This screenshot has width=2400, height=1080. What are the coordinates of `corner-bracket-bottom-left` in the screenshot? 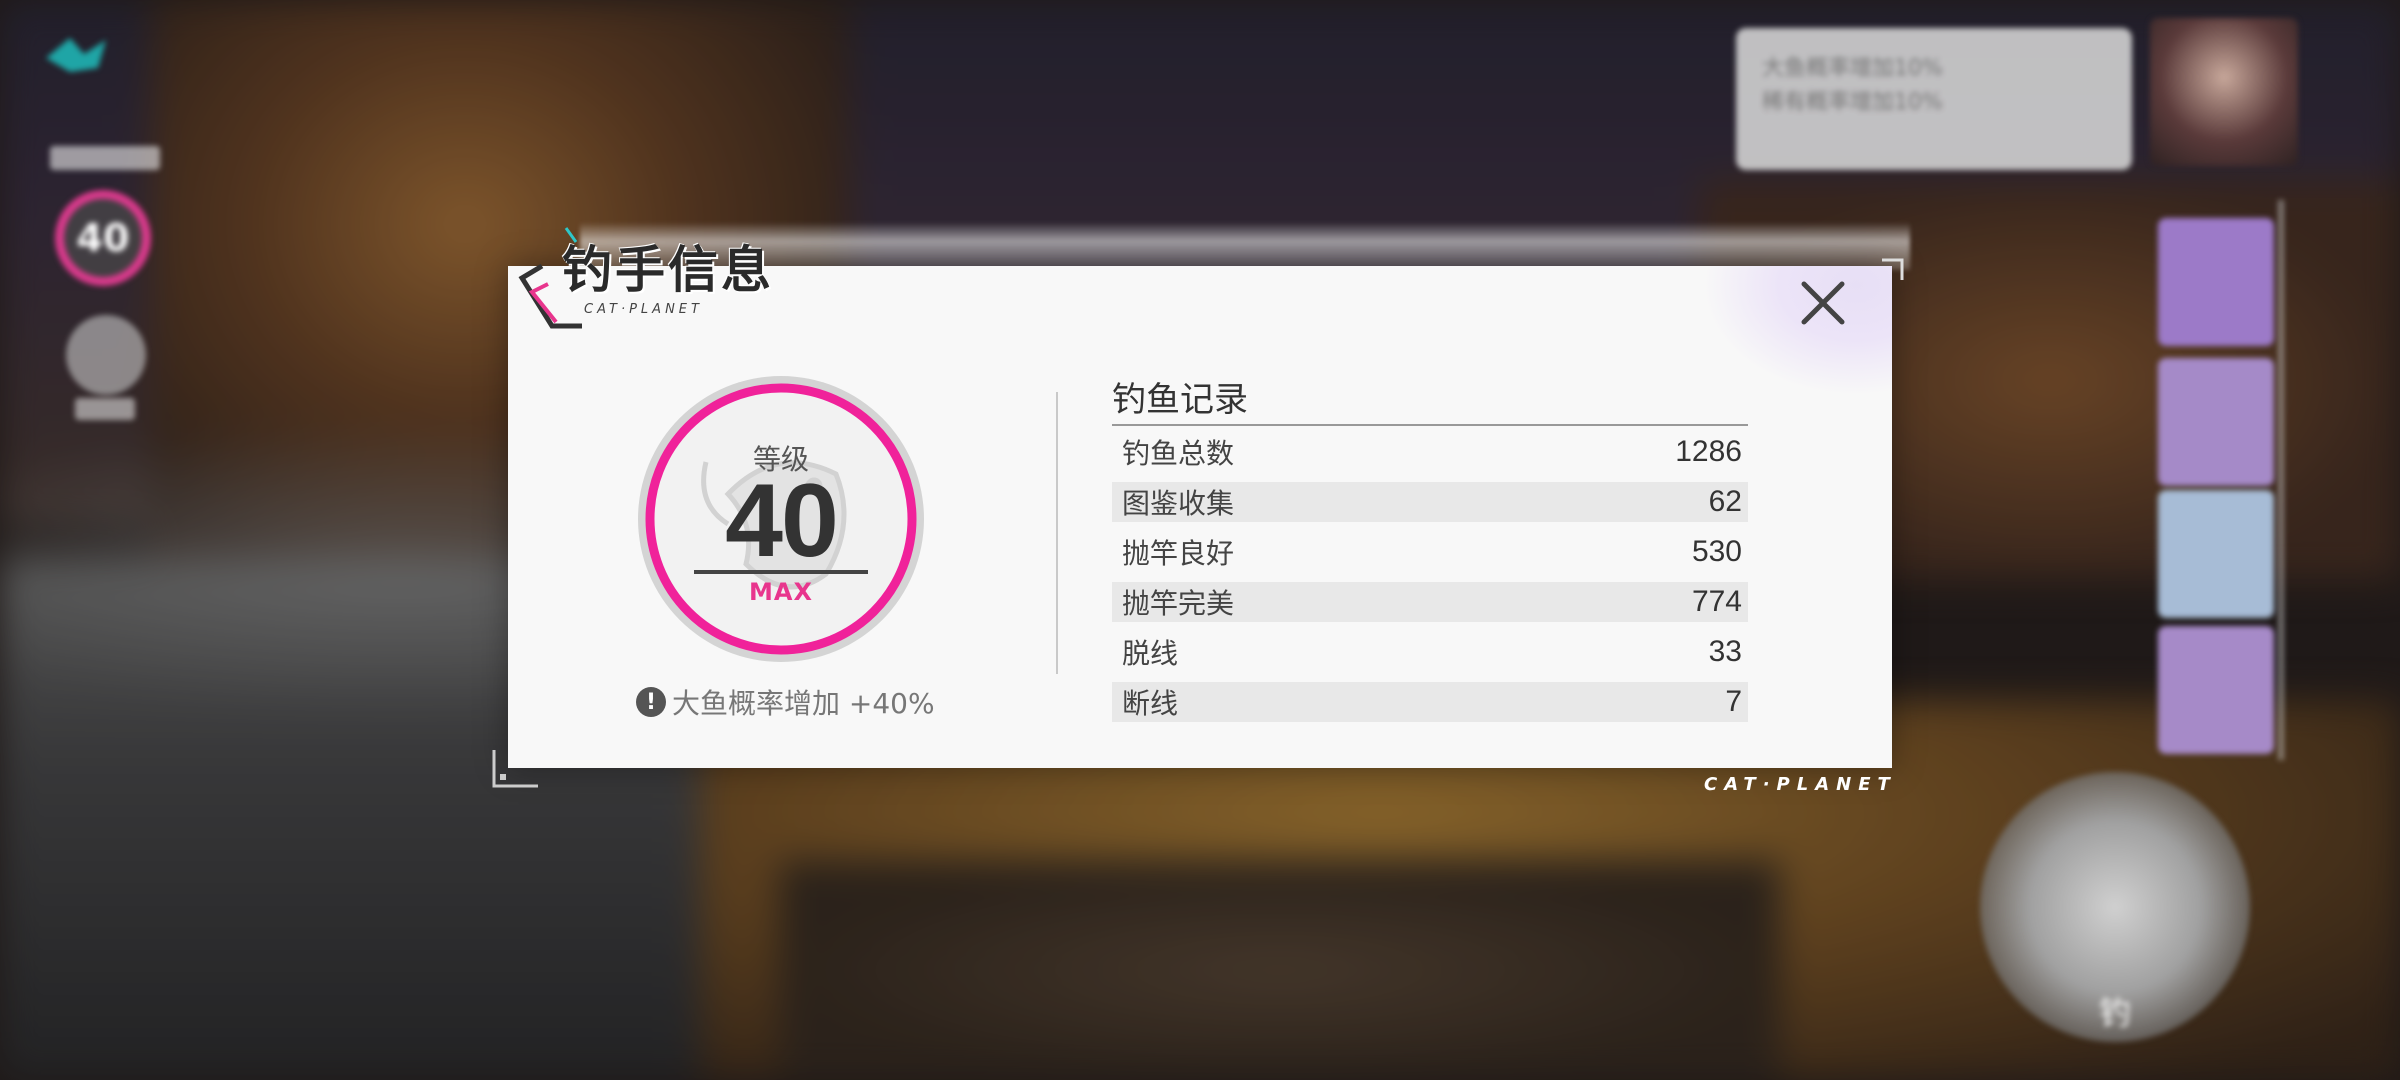 It's located at (517, 771).